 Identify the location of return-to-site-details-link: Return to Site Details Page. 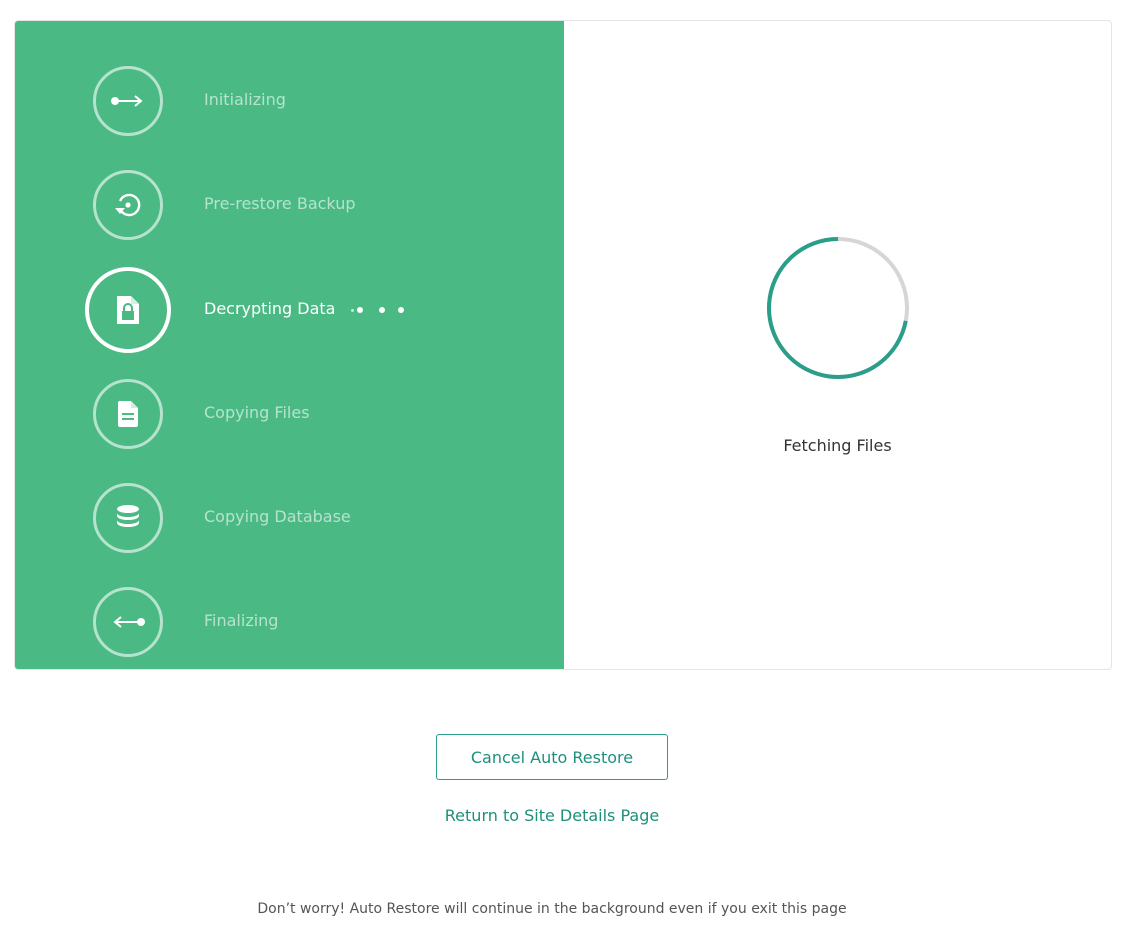
(552, 815).